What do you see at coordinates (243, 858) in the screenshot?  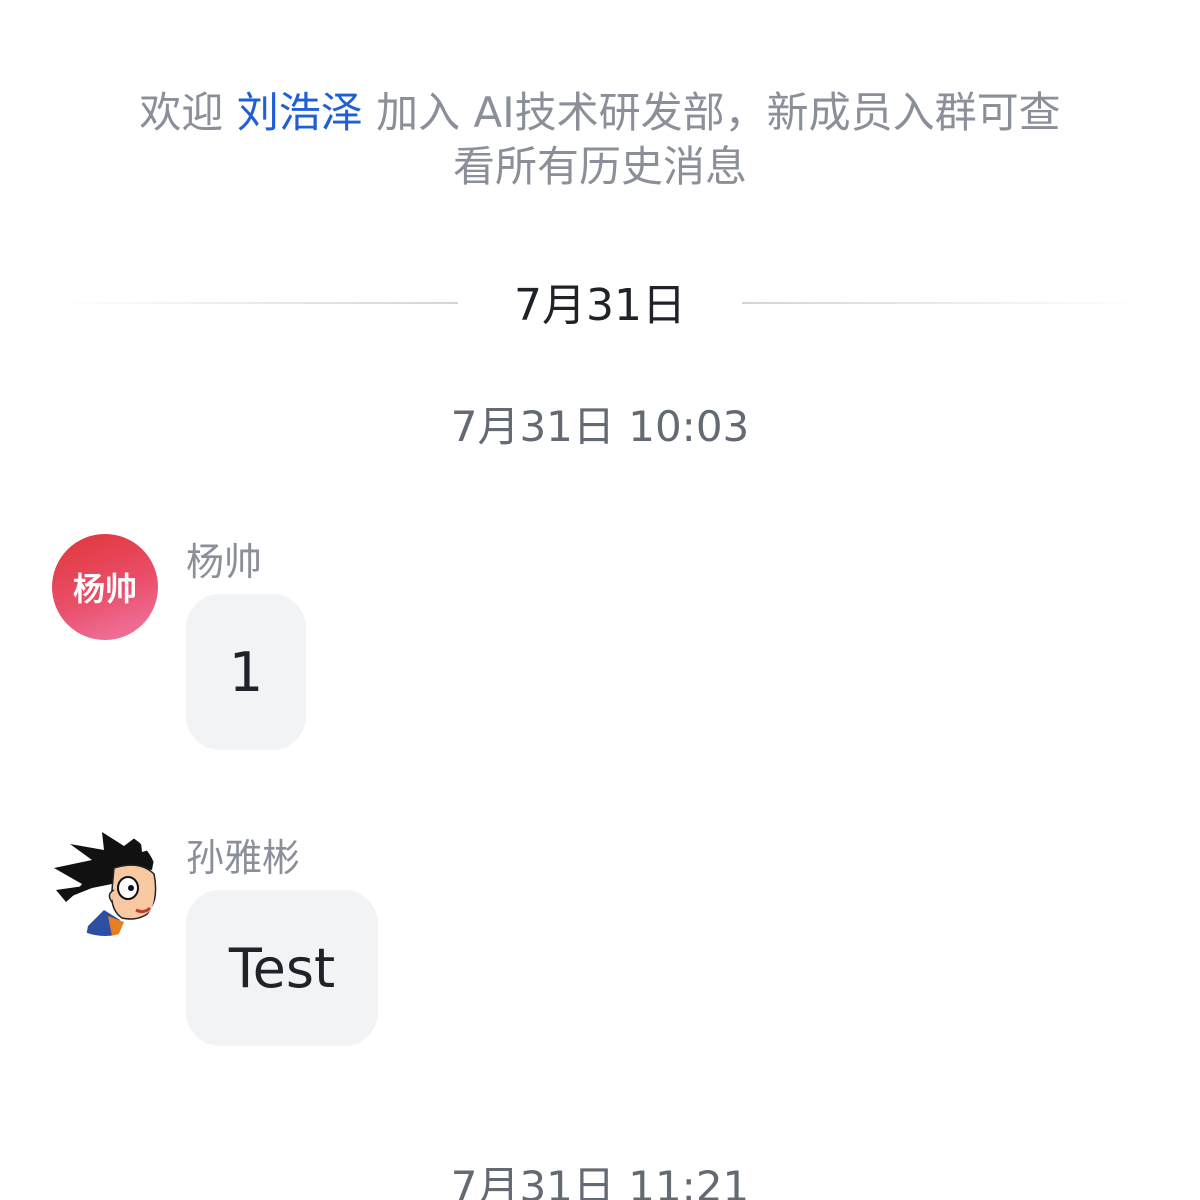 I see `sender-name: 孙雅彬` at bounding box center [243, 858].